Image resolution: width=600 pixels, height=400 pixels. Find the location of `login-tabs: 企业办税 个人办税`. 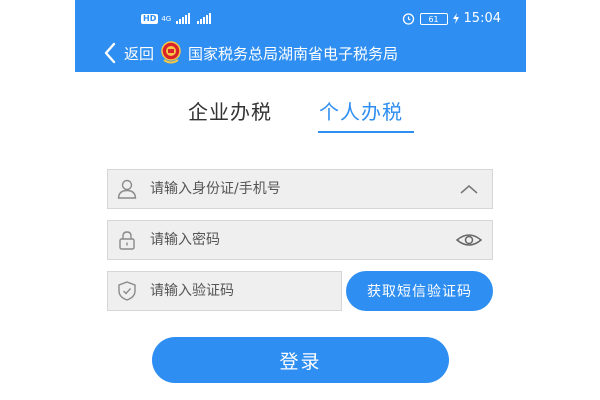

login-tabs: 企业办税 个人办税 is located at coordinates (300, 118).